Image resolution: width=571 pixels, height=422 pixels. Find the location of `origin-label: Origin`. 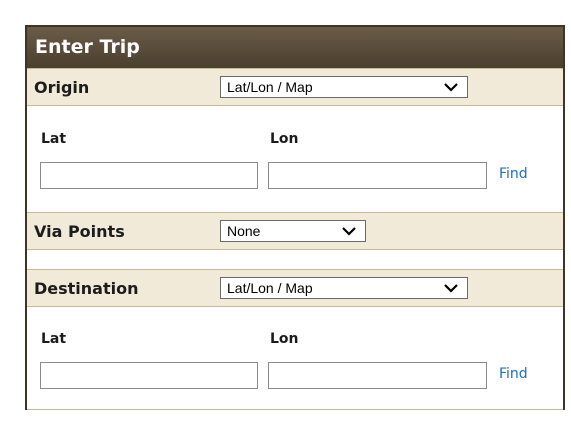

origin-label: Origin is located at coordinates (62, 87).